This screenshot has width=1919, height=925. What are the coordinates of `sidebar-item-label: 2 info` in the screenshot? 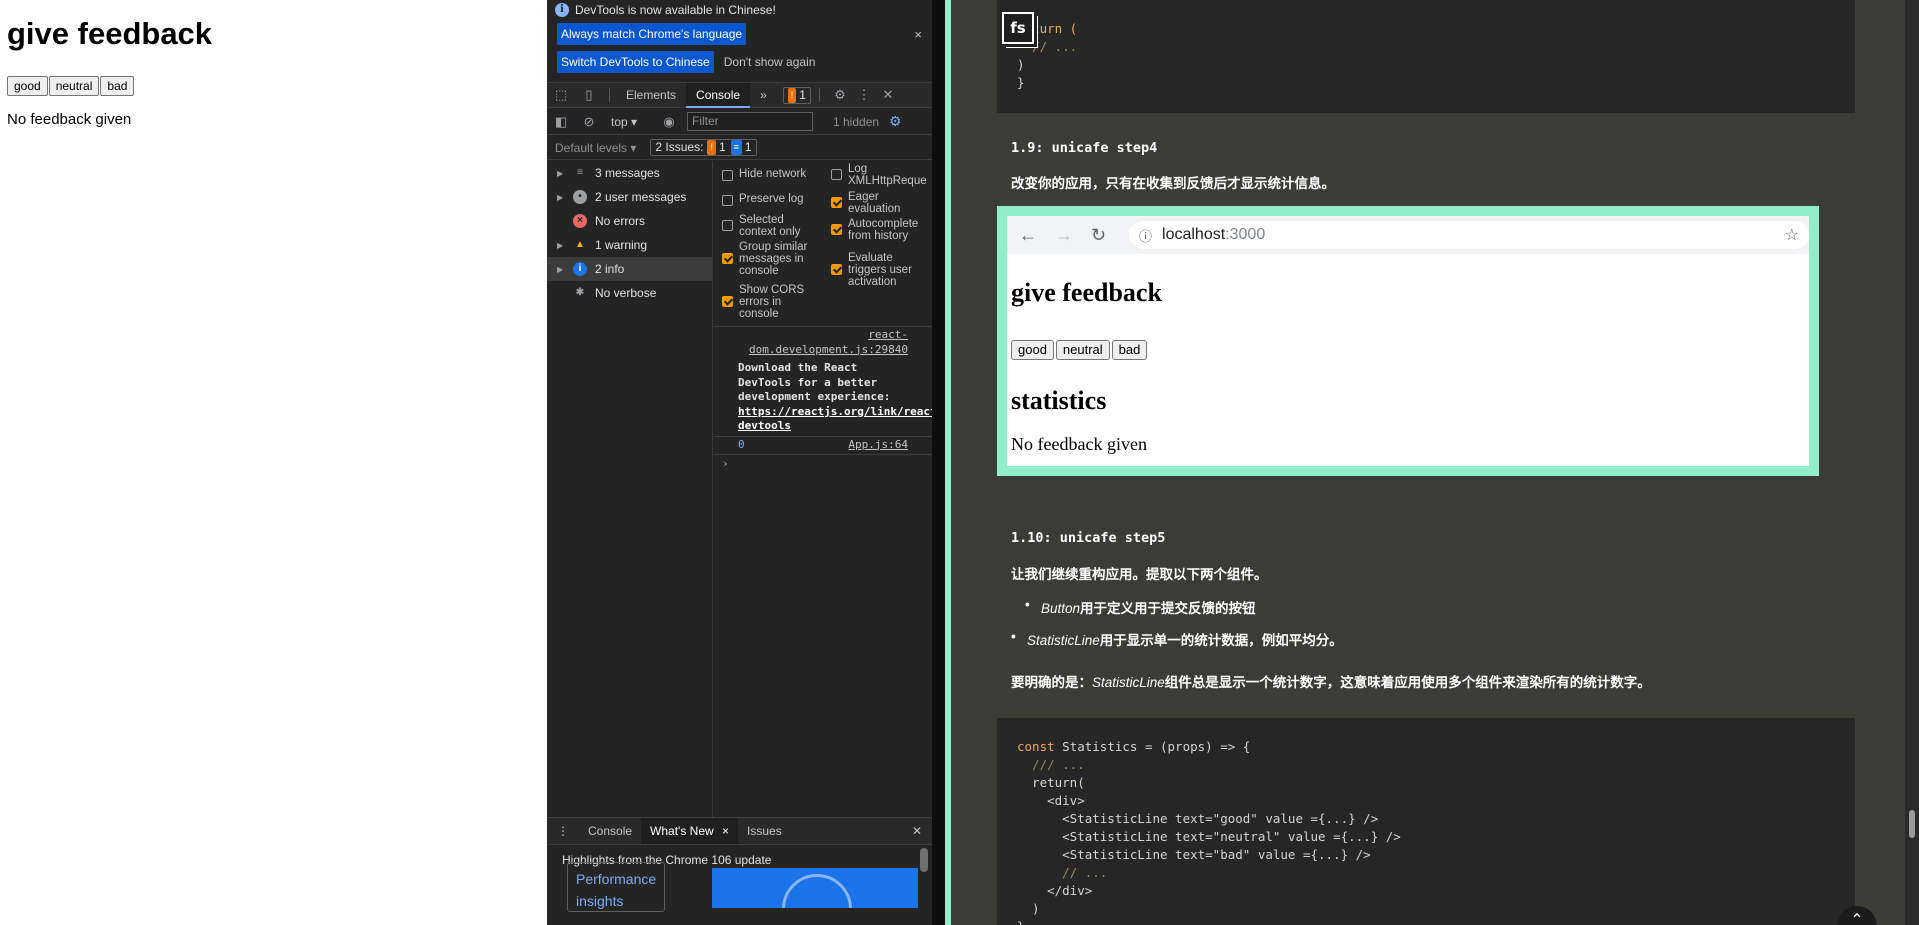 It's located at (610, 269).